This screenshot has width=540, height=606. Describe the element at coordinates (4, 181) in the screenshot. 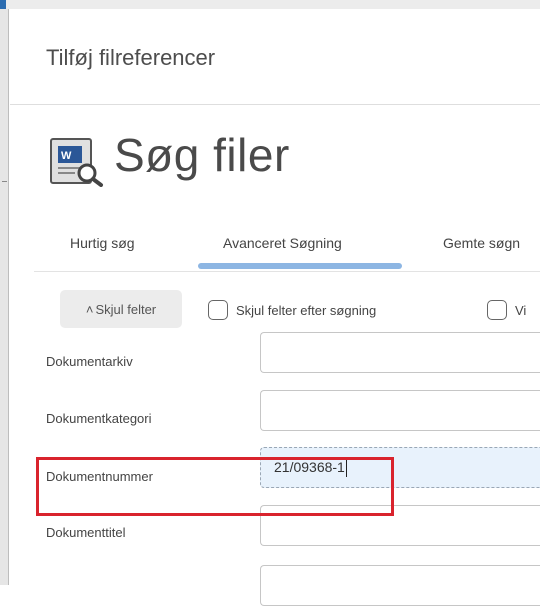

I see `edge-marker` at that location.